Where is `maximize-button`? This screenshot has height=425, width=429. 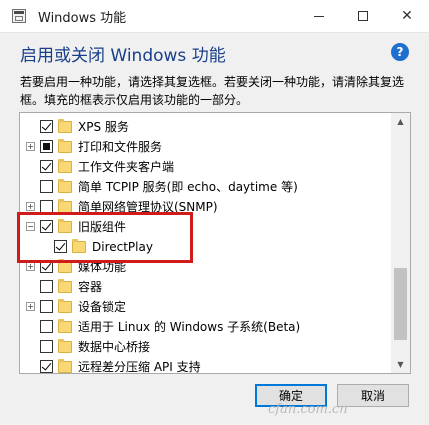
maximize-button is located at coordinates (363, 16).